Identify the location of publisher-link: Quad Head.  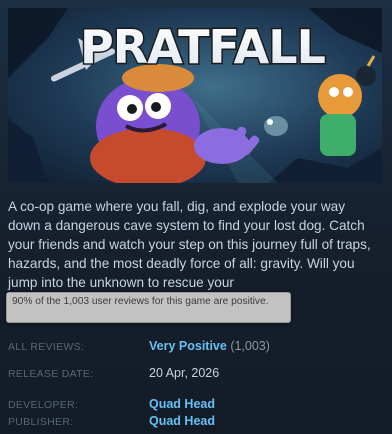
(182, 421).